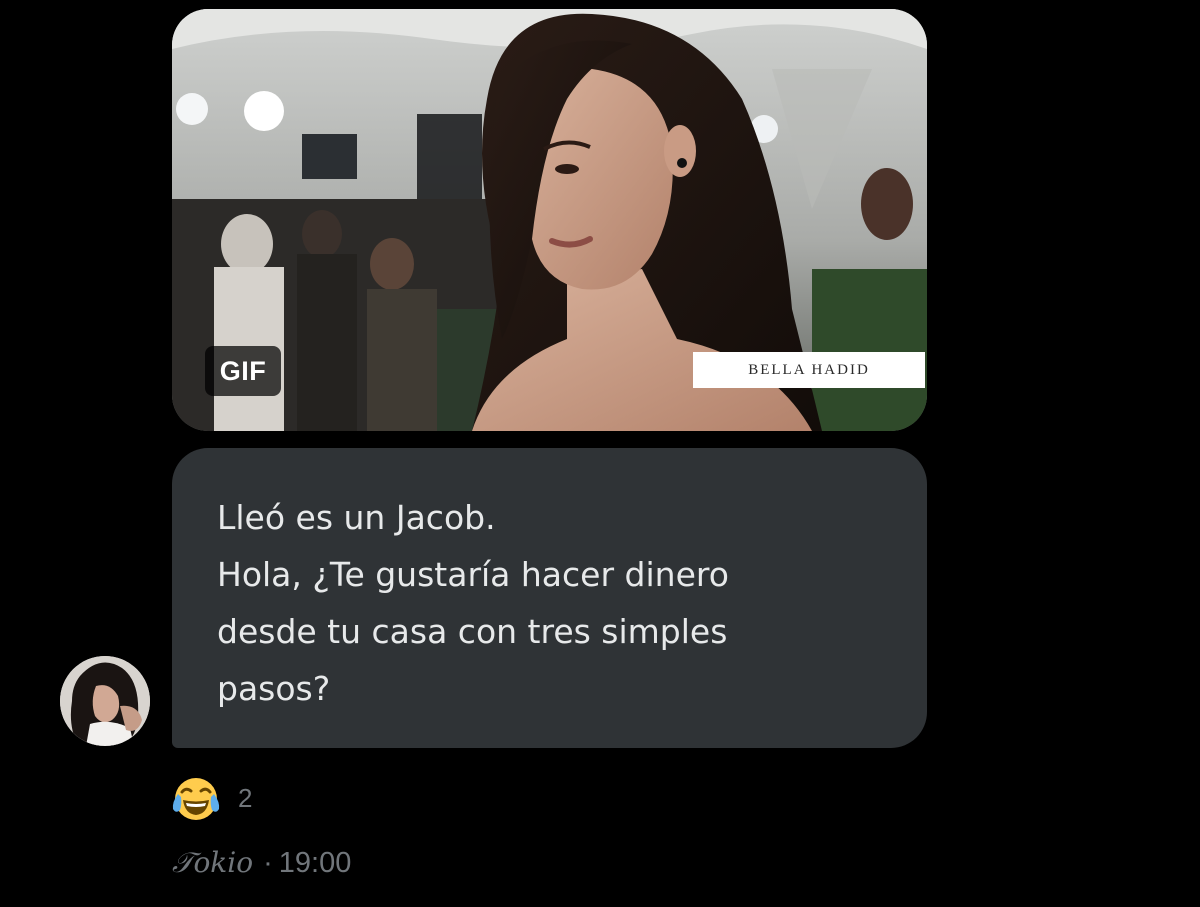 The image size is (1200, 907). I want to click on avatar-image, so click(105, 701).